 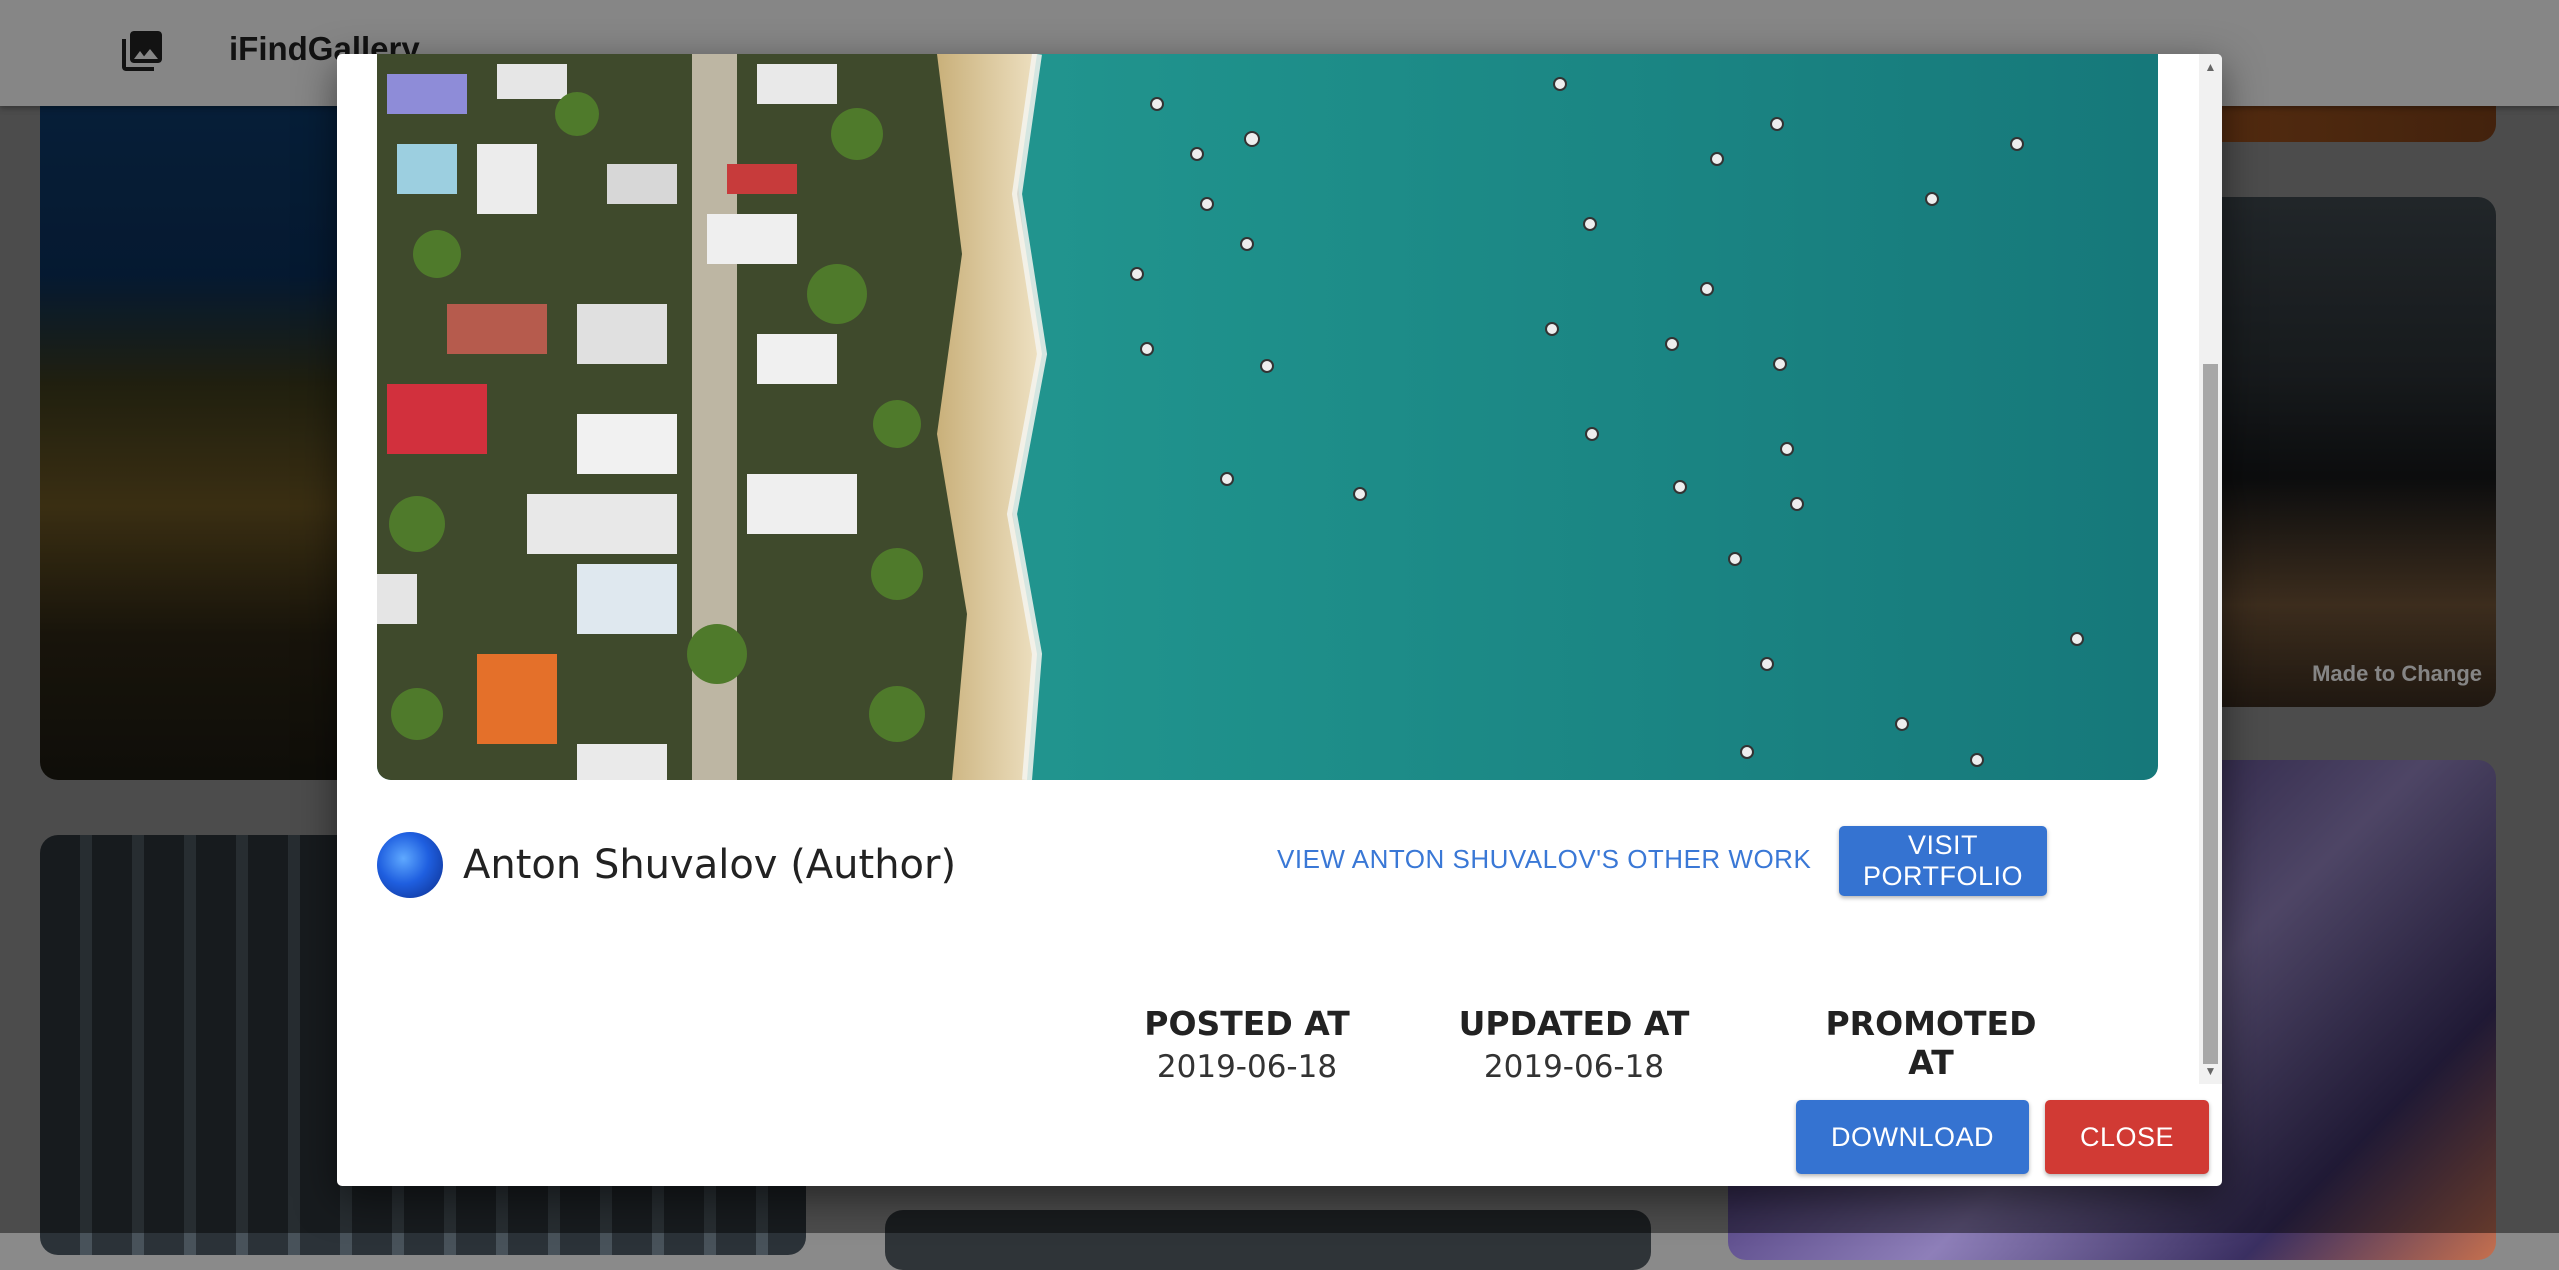 What do you see at coordinates (1943, 861) in the screenshot?
I see `visit-portfolio-button: VISIT PORTFOLIO` at bounding box center [1943, 861].